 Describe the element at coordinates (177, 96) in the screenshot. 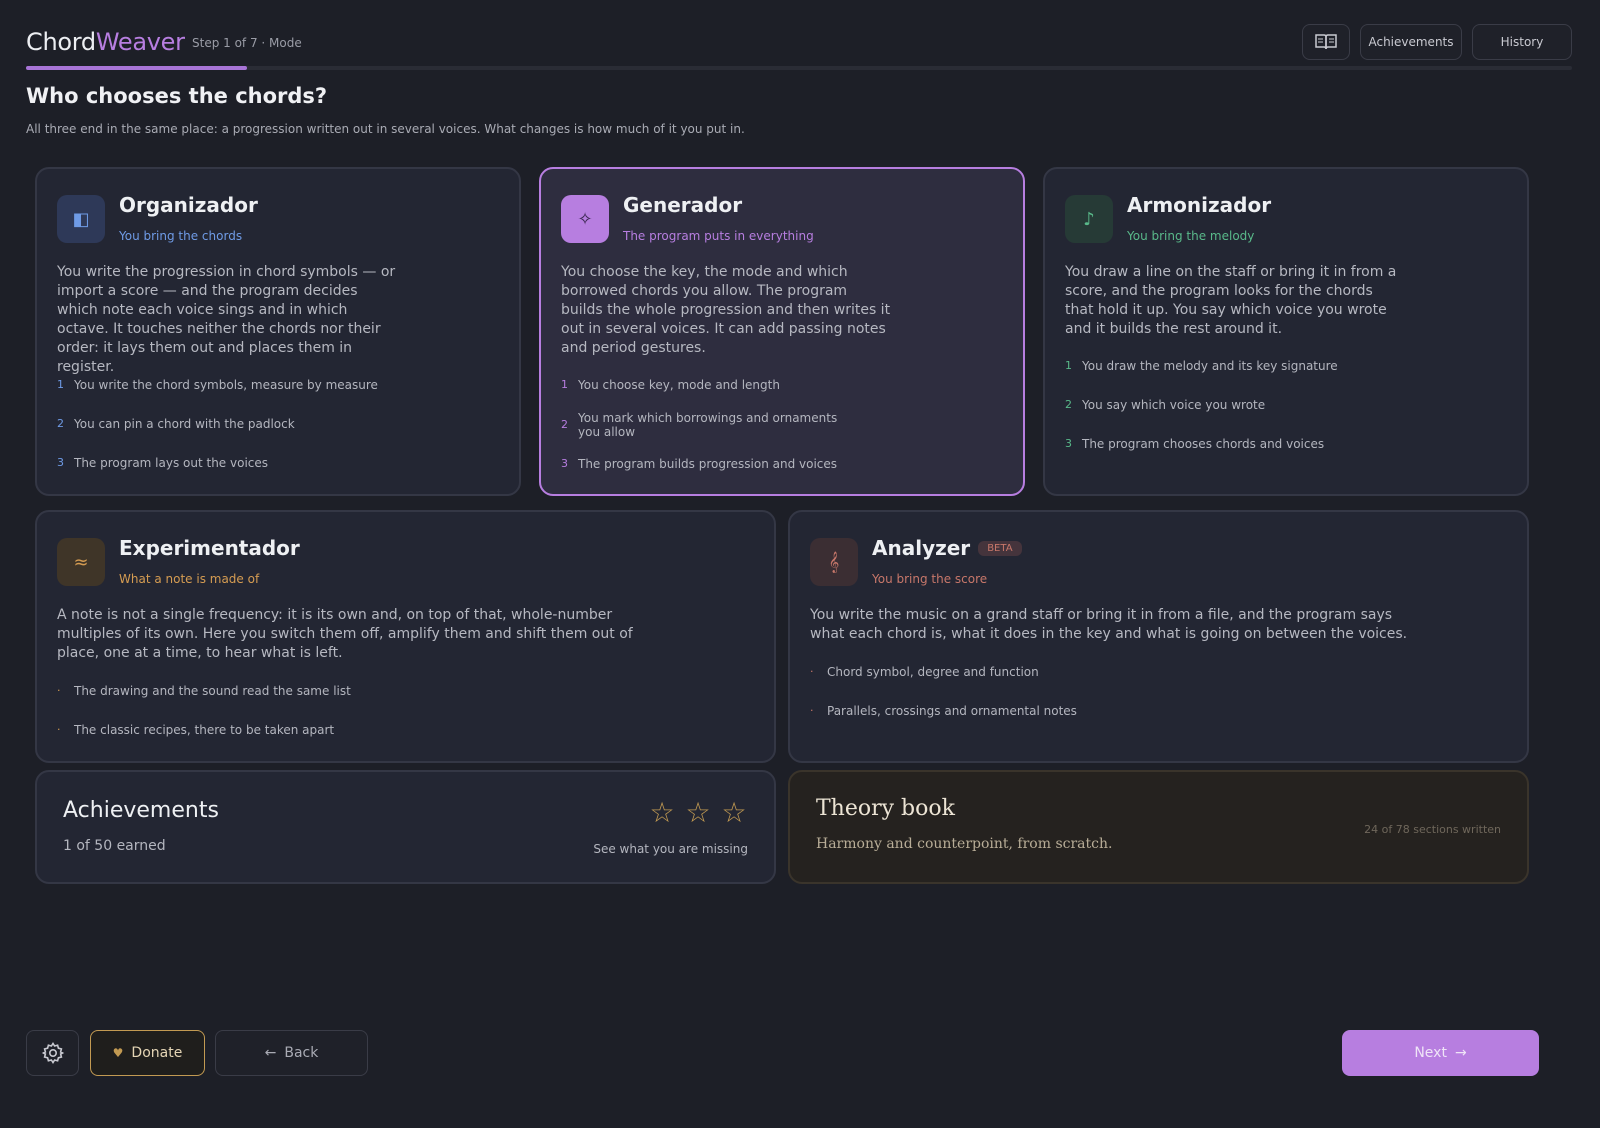

I see `page-title: Who chooses the chords?` at that location.